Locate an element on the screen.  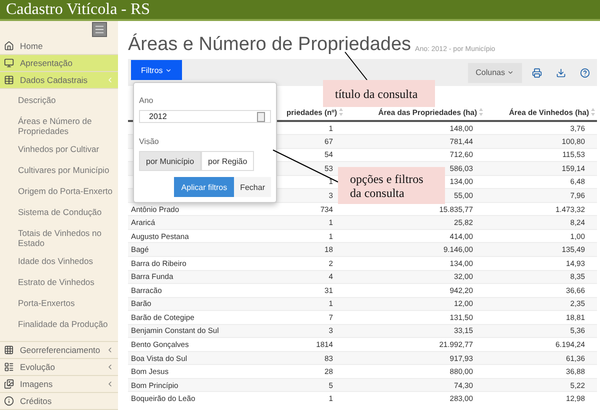
submenu-item: Descrição is located at coordinates (59, 101).